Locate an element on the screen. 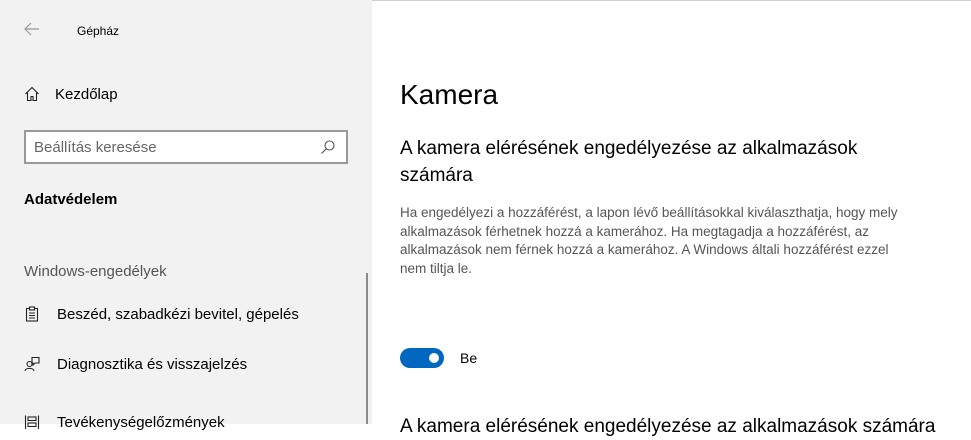 The image size is (971, 440). clipboard-icon is located at coordinates (32, 314).